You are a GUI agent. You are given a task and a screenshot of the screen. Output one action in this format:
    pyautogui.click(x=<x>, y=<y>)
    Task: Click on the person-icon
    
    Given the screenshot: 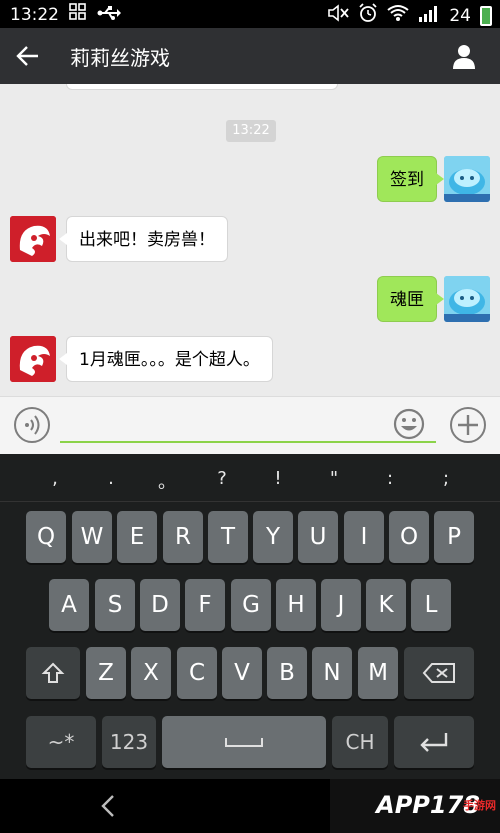 What is the action you would take?
    pyautogui.click(x=464, y=57)
    